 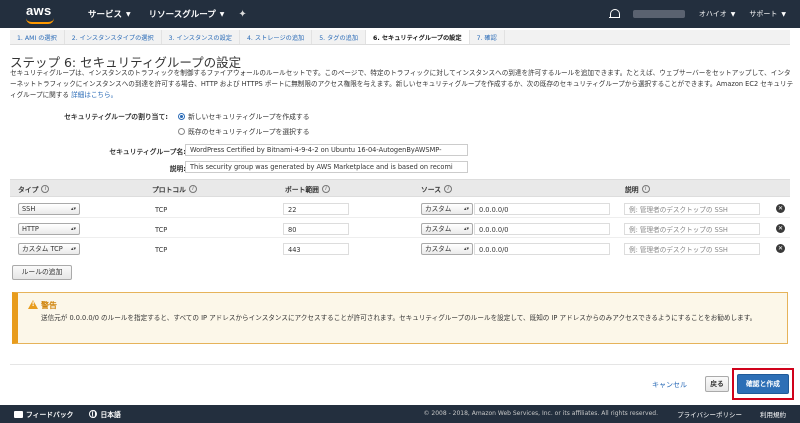 I want to click on radio-unselected-icon, so click(x=181, y=131).